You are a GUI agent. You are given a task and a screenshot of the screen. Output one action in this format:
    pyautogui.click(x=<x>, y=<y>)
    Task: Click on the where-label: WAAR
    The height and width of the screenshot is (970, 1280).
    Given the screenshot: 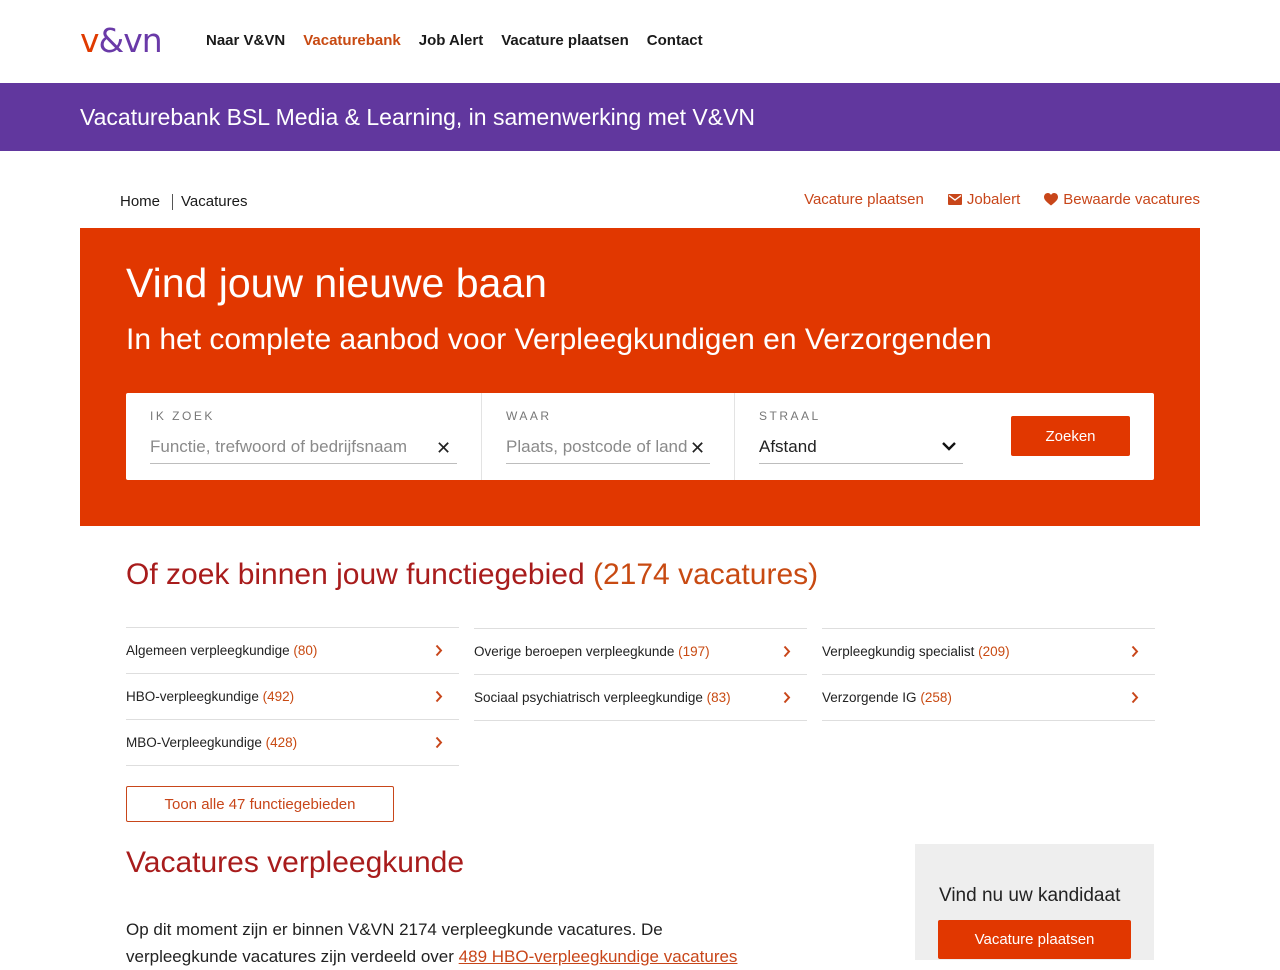 What is the action you would take?
    pyautogui.click(x=529, y=416)
    